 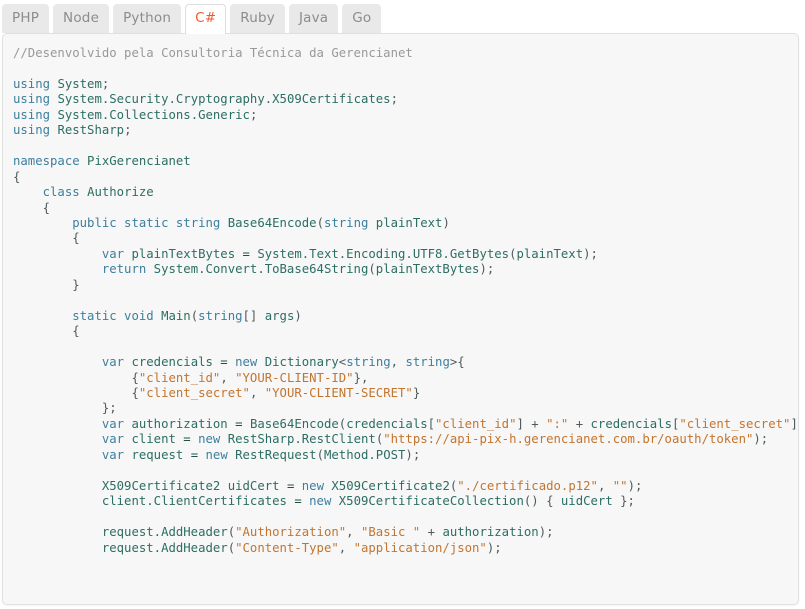 What do you see at coordinates (146, 222) in the screenshot?
I see `code-token: public static string` at bounding box center [146, 222].